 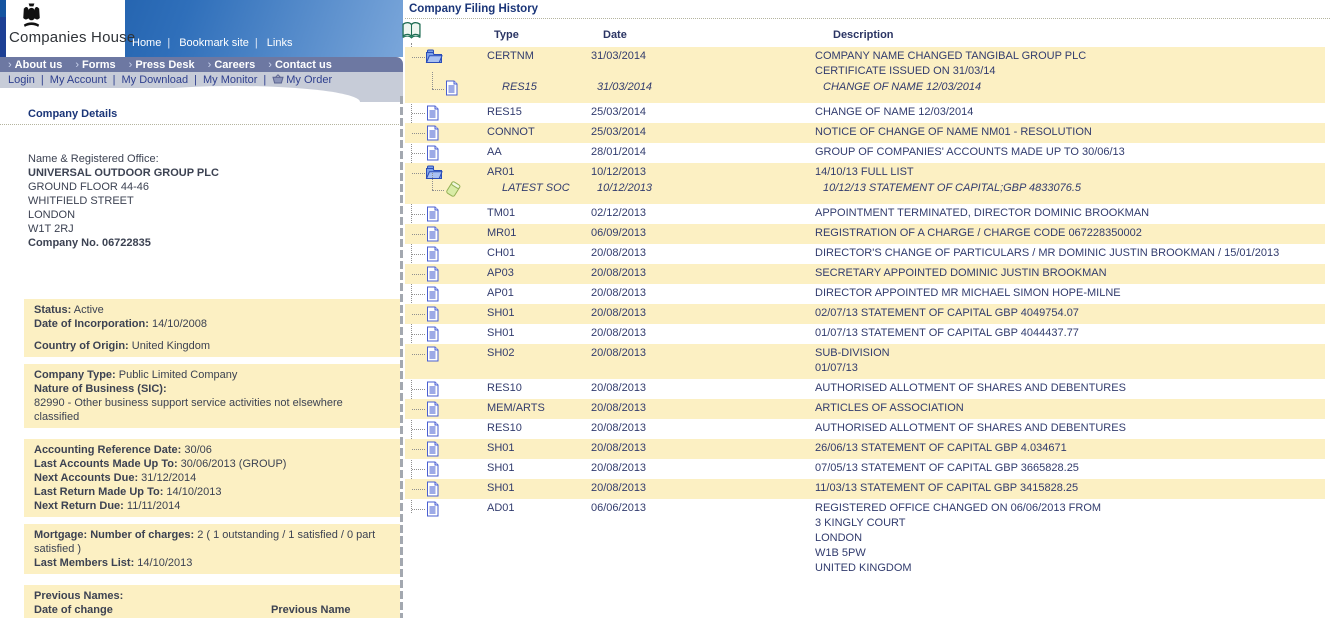 I want to click on nav-bookmark-site: Bookmark site, so click(x=214, y=43).